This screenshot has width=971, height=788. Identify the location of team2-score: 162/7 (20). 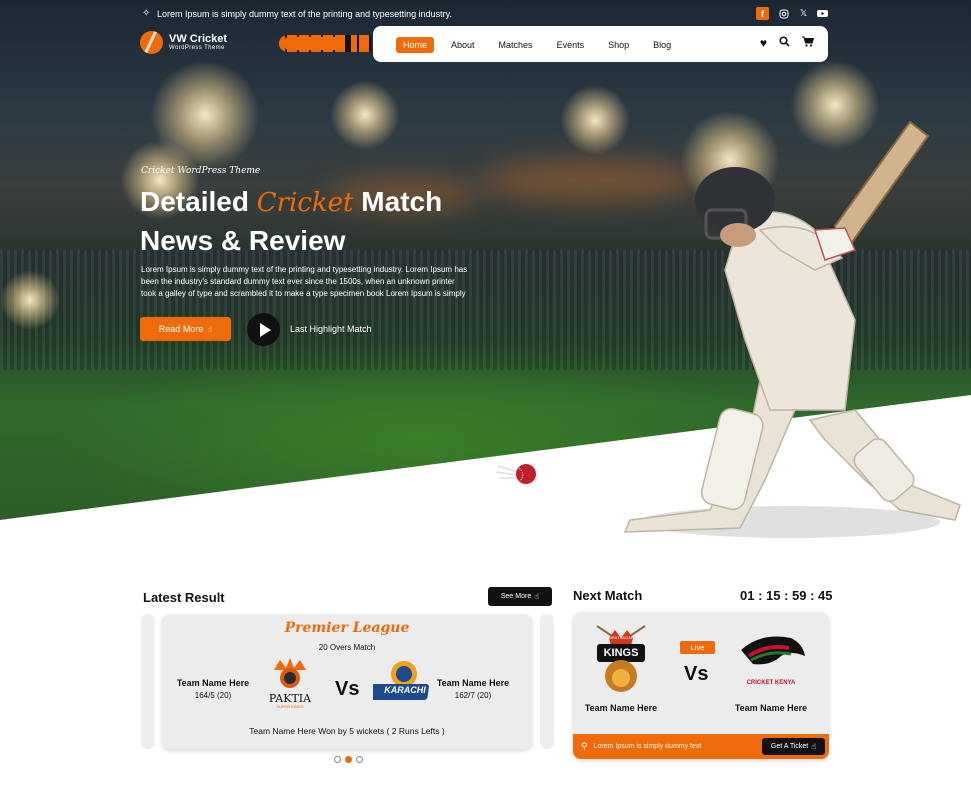
(473, 695).